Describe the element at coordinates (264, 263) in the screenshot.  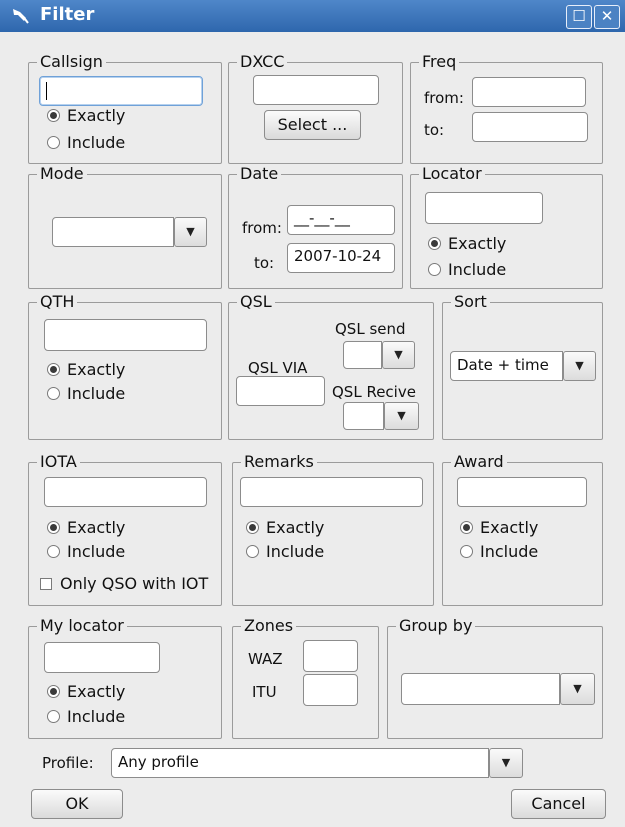
I see `date-to-label: to:` at that location.